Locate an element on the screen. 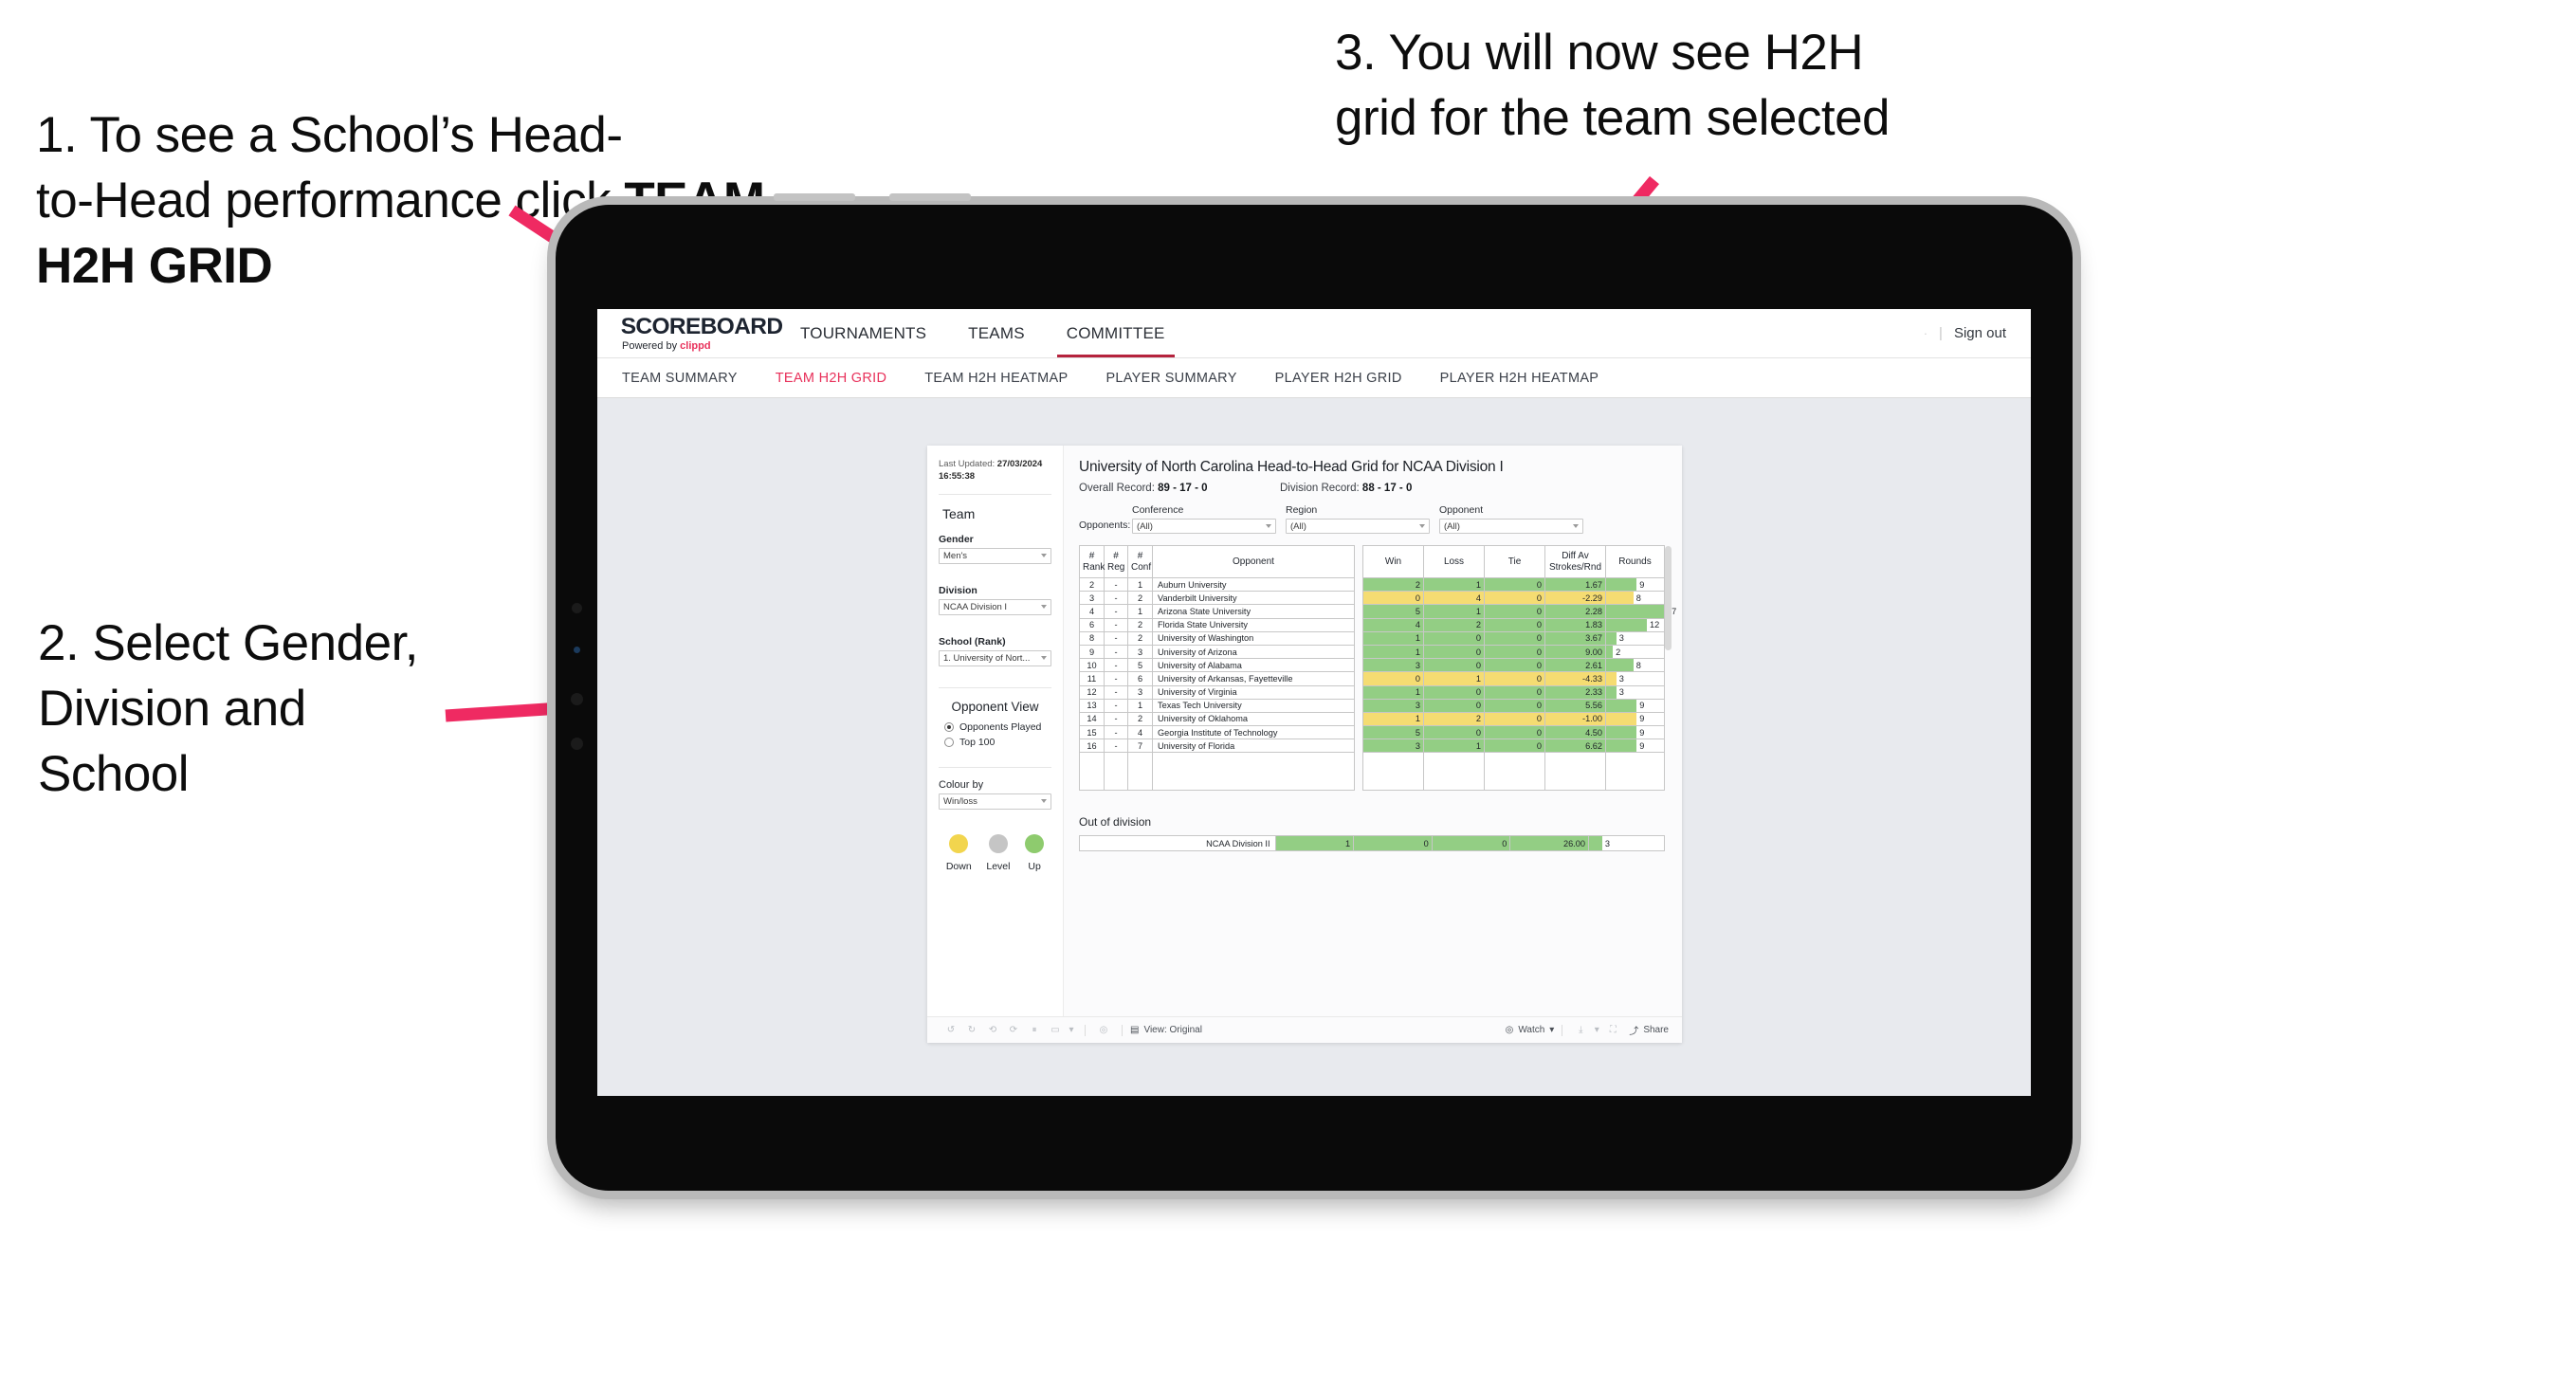 This screenshot has width=2576, height=1386. table-row: 2-1 Auburn University 2 1 0 1.67 9 is located at coordinates (1372, 584).